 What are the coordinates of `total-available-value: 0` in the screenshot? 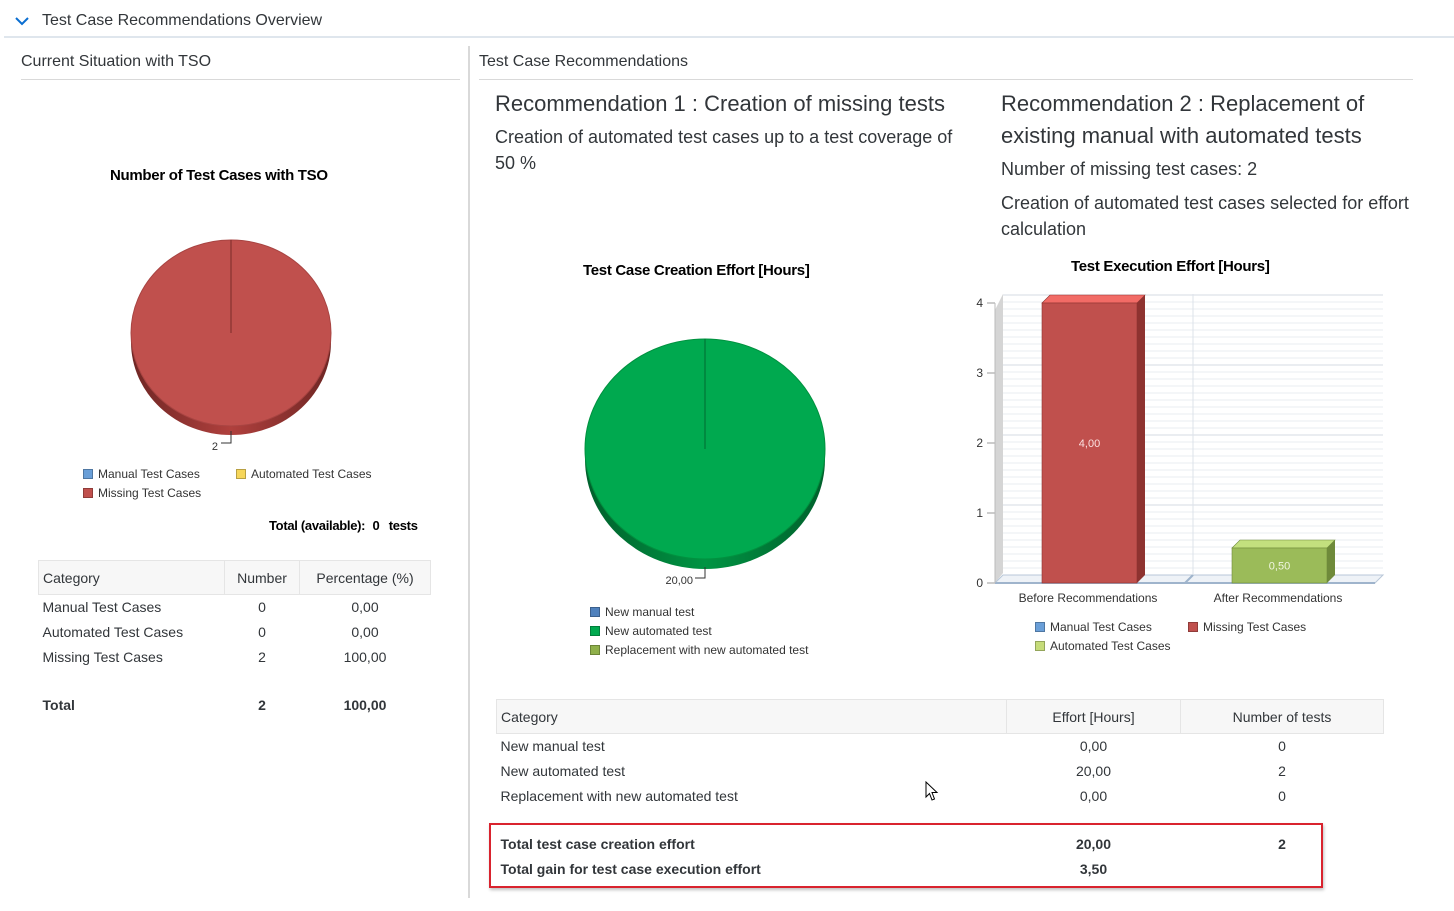 It's located at (376, 525).